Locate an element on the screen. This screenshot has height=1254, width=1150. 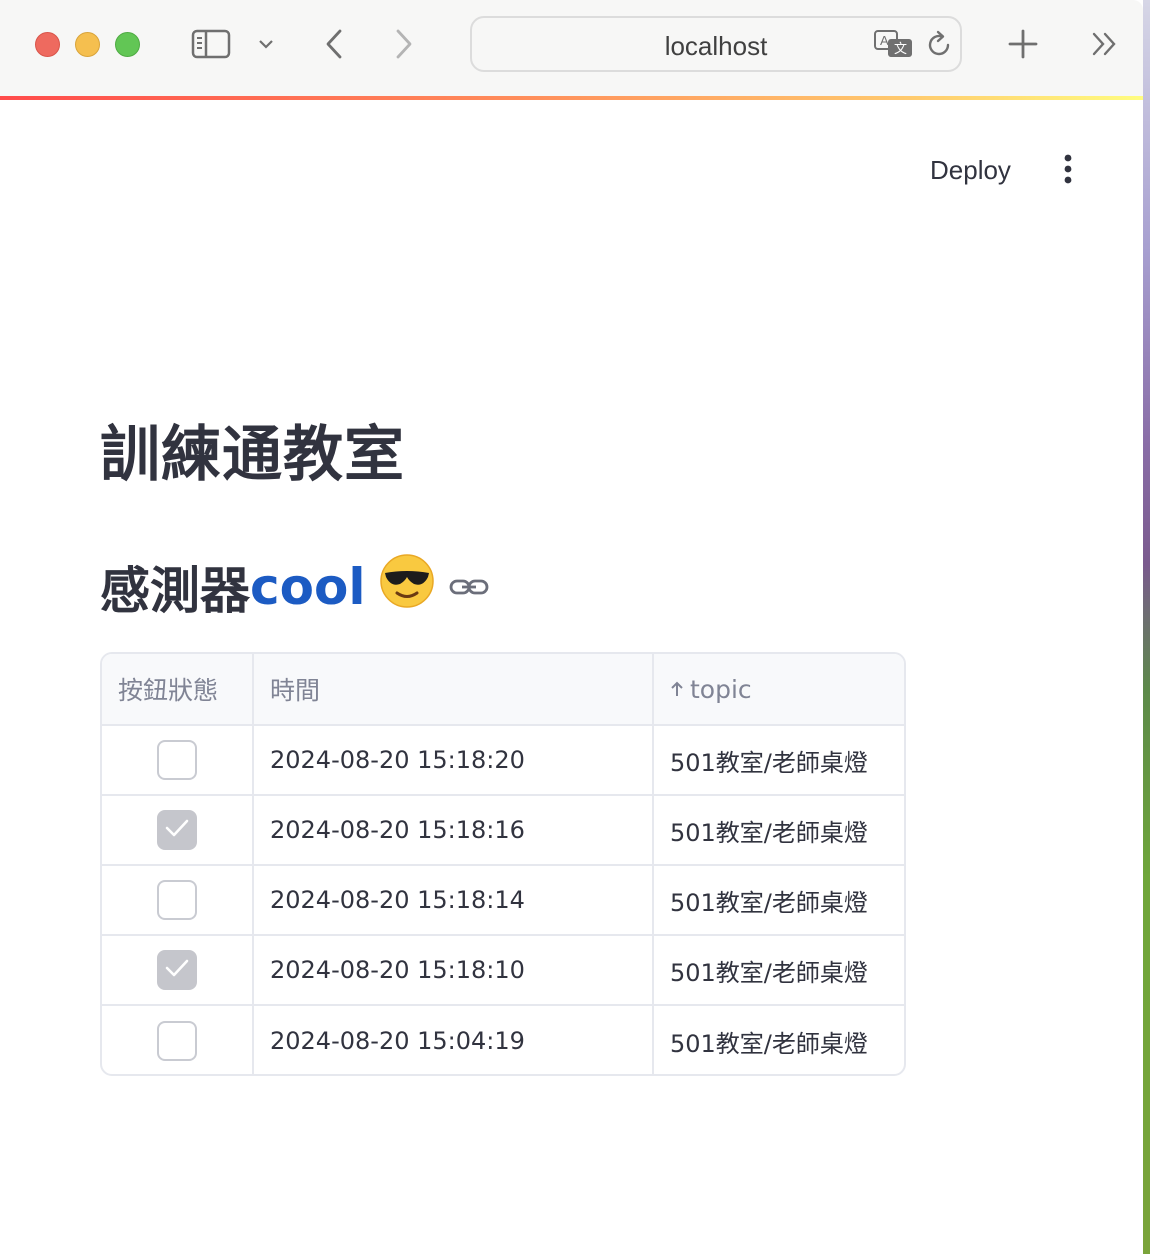
zoom-window-button is located at coordinates (127, 44).